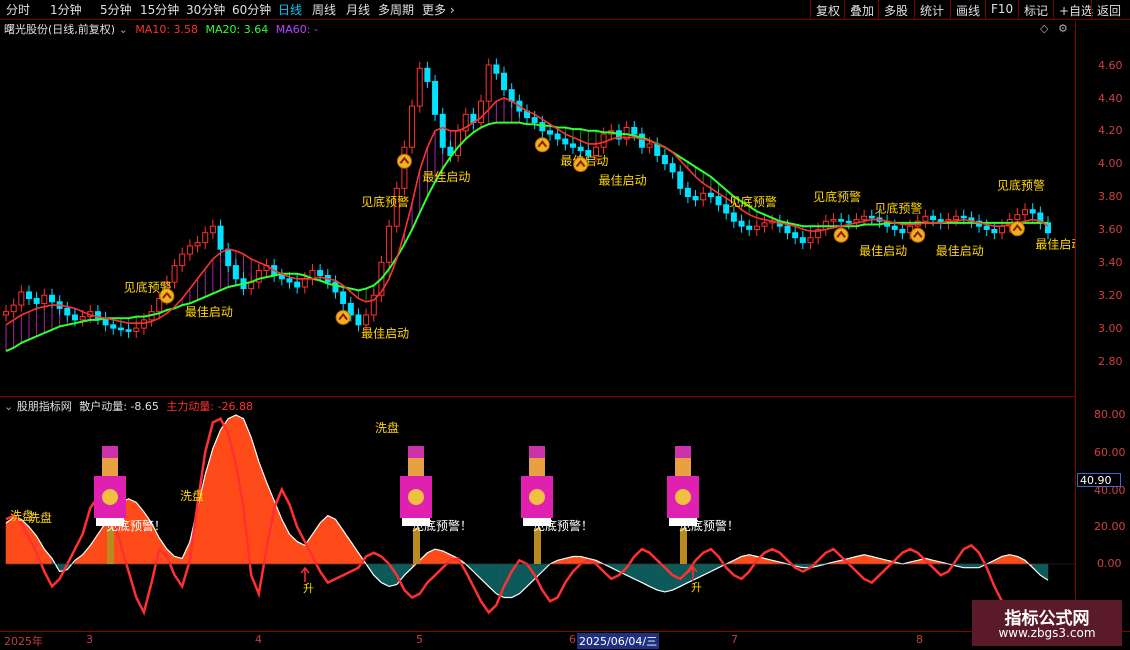 The height and width of the screenshot is (650, 1130). What do you see at coordinates (1109, 563) in the screenshot?
I see `indicator-tick: 0.00` at bounding box center [1109, 563].